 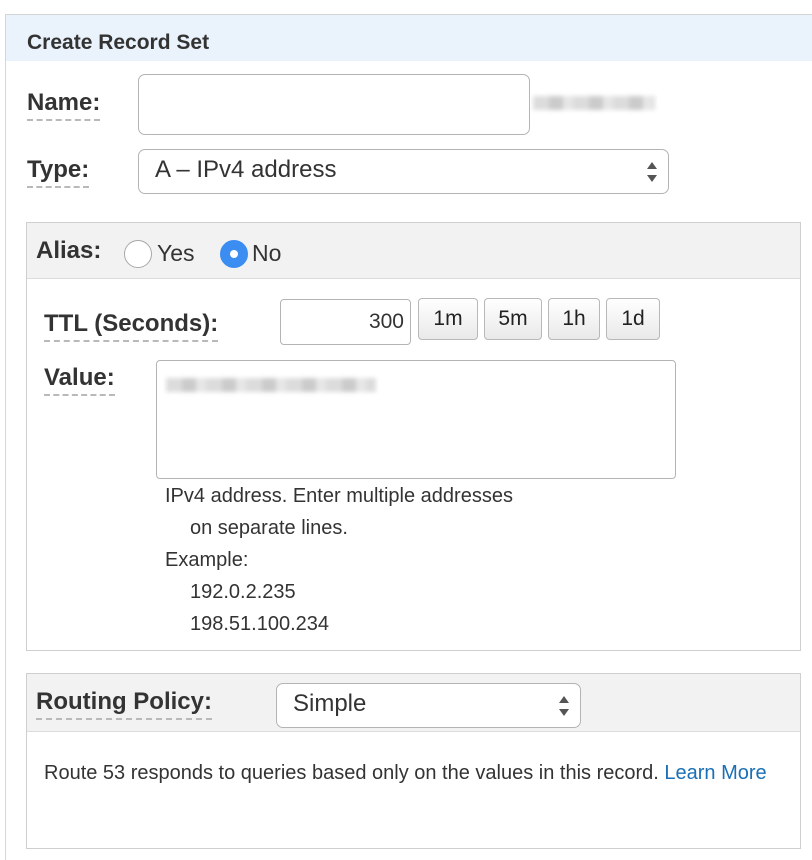 I want to click on type-select-value: A – IPv4 address, so click(x=246, y=169).